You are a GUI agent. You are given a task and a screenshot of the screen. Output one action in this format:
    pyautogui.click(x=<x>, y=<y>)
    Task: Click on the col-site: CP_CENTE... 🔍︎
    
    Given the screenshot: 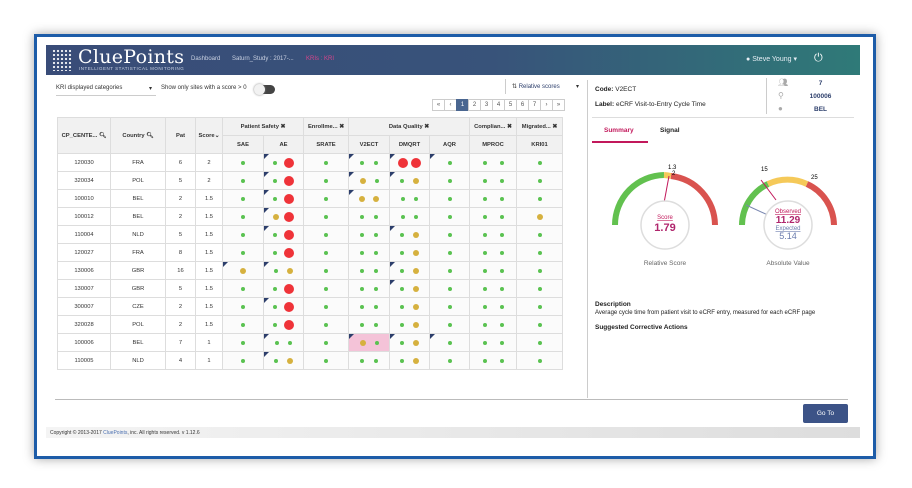 What is the action you would take?
    pyautogui.click(x=84, y=135)
    